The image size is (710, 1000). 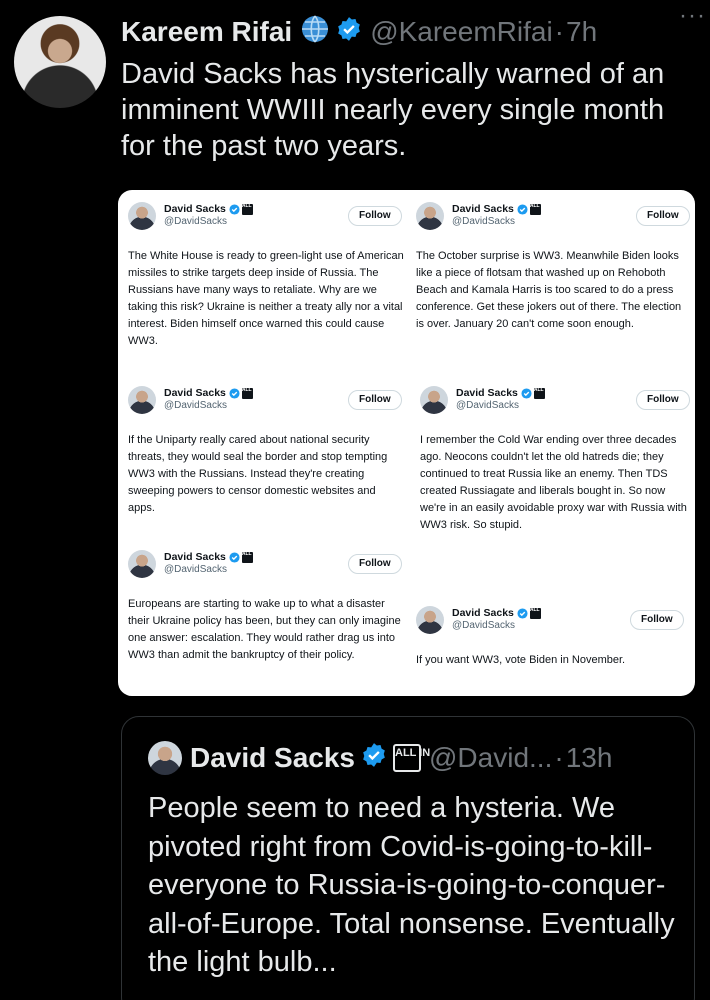 What do you see at coordinates (589, 757) in the screenshot?
I see `quote-timestamp: 13h` at bounding box center [589, 757].